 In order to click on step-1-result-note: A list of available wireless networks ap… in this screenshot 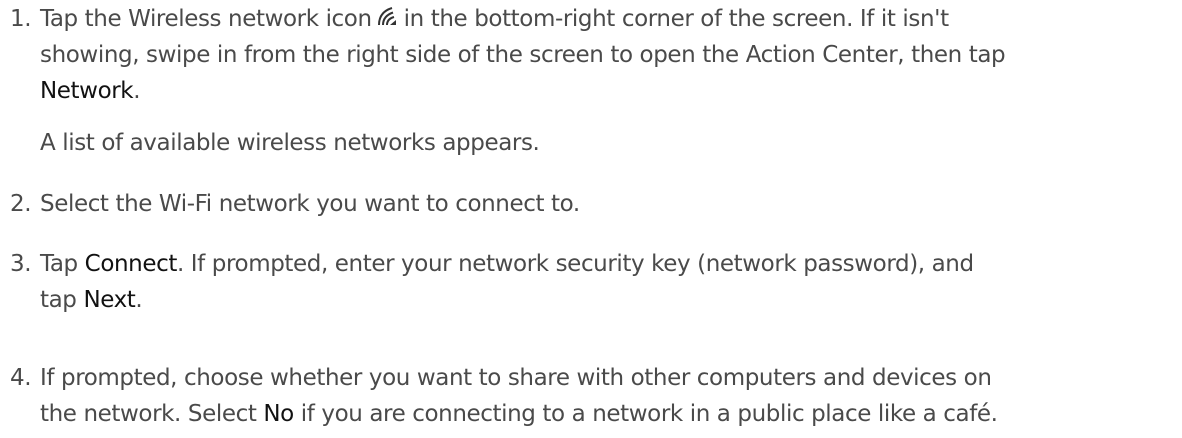, I will do `click(290, 143)`.